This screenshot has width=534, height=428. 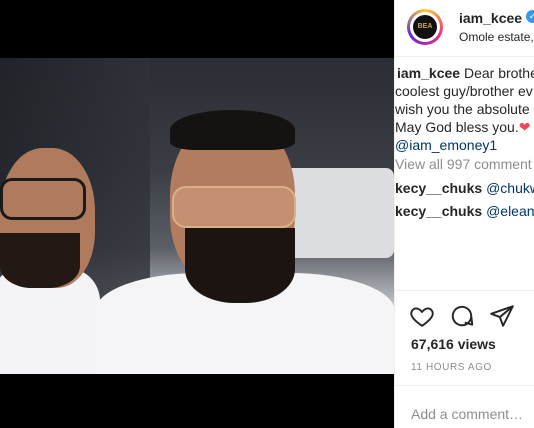 What do you see at coordinates (464, 91) in the screenshot?
I see `caption-text-line2: coolest guy/brother ev` at bounding box center [464, 91].